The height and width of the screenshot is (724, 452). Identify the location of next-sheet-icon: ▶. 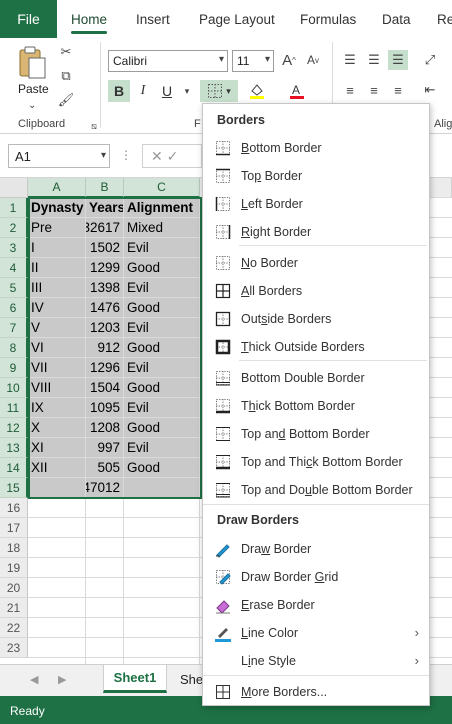
(62, 679).